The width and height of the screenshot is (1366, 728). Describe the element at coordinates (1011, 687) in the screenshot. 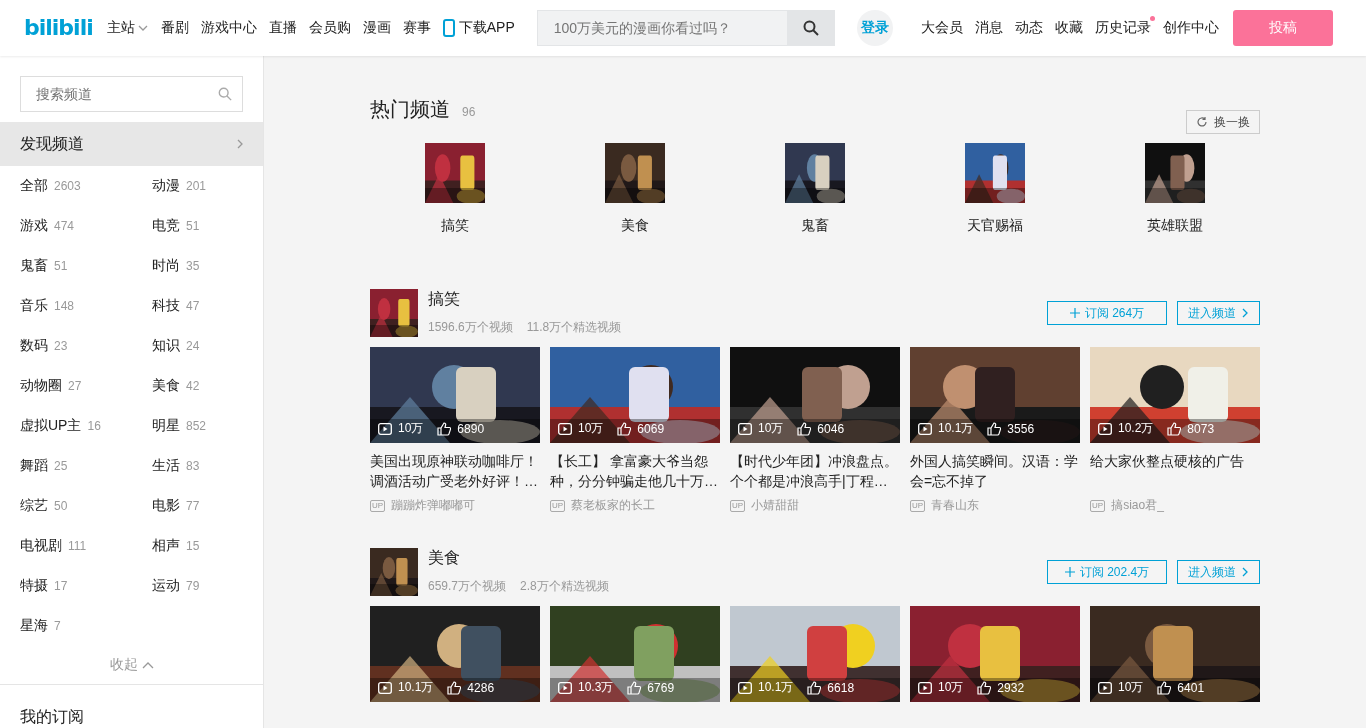

I see `like-count: 2932` at that location.